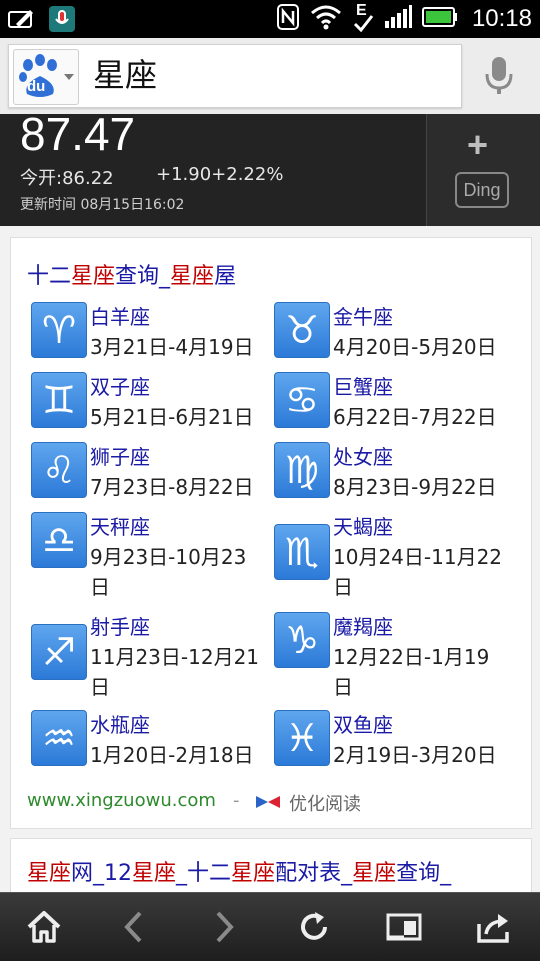 The height and width of the screenshot is (961, 540). Describe the element at coordinates (120, 387) in the screenshot. I see `zodiac-name: 双子座` at that location.